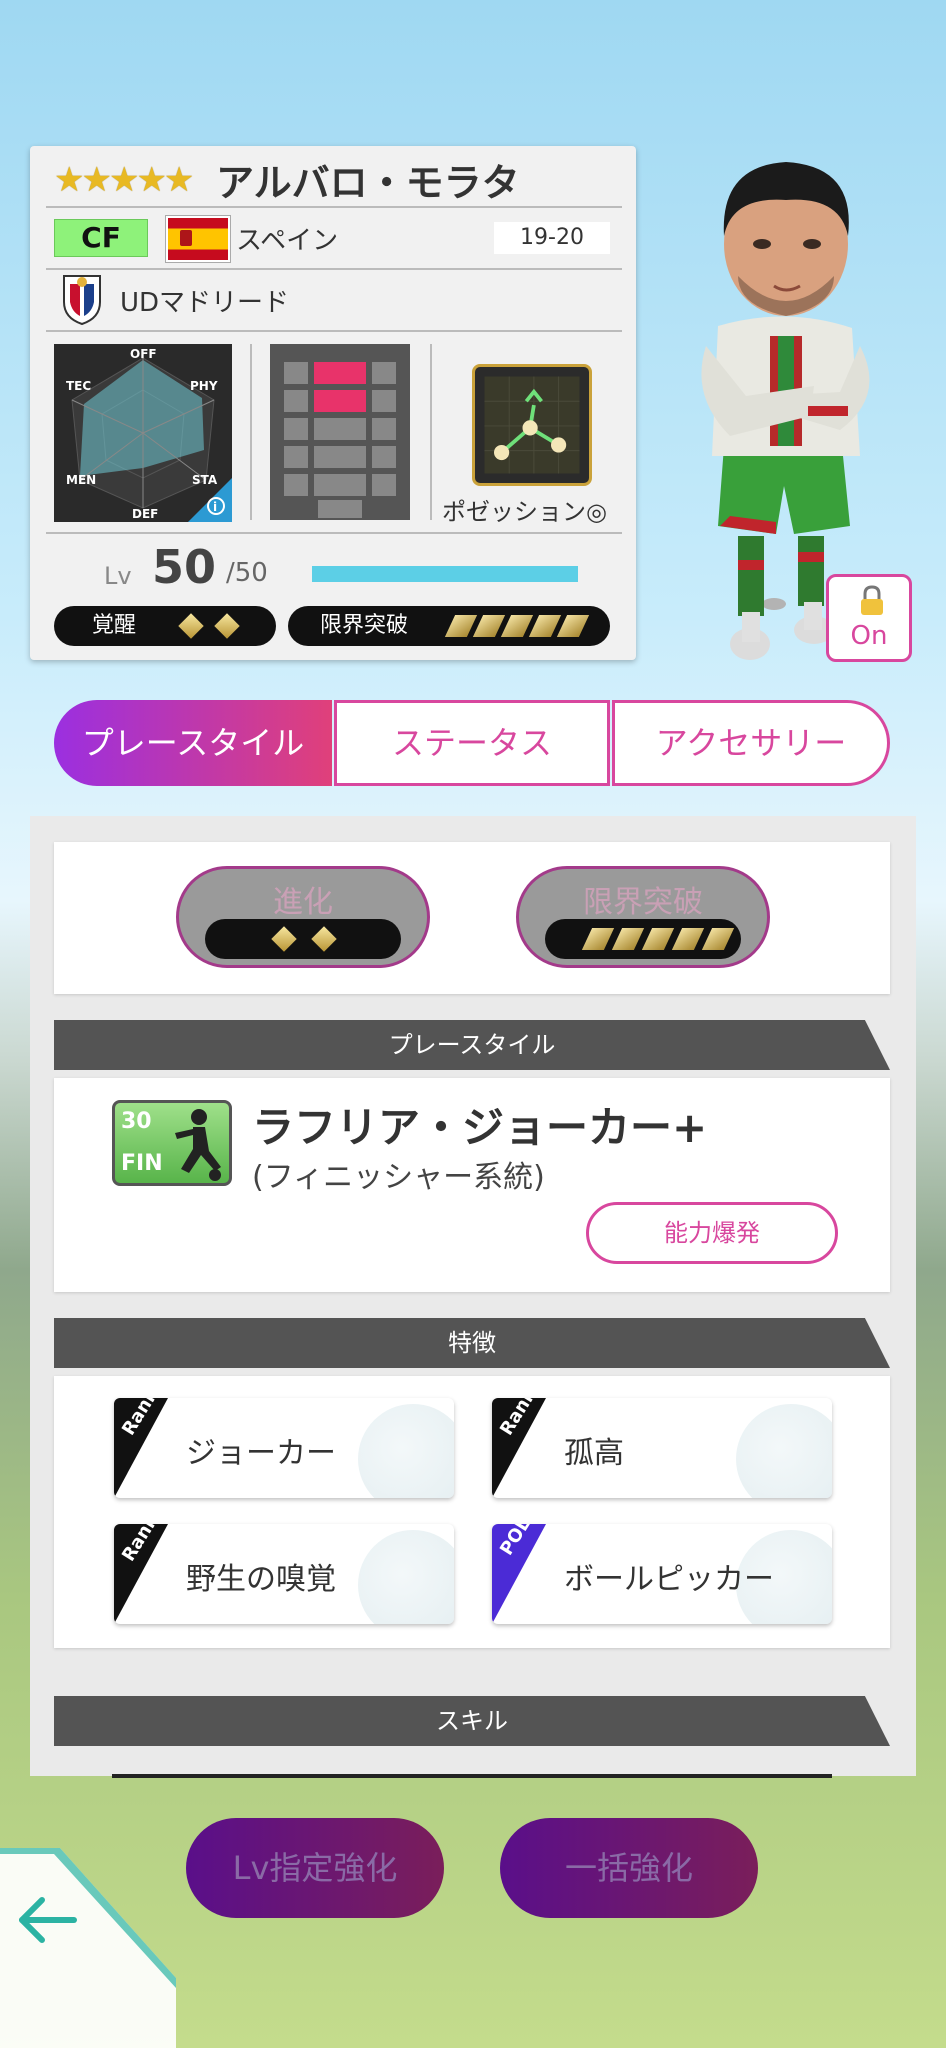  Describe the element at coordinates (261, 1579) in the screenshot. I see `trait-name: 野生の嗅覚` at that location.